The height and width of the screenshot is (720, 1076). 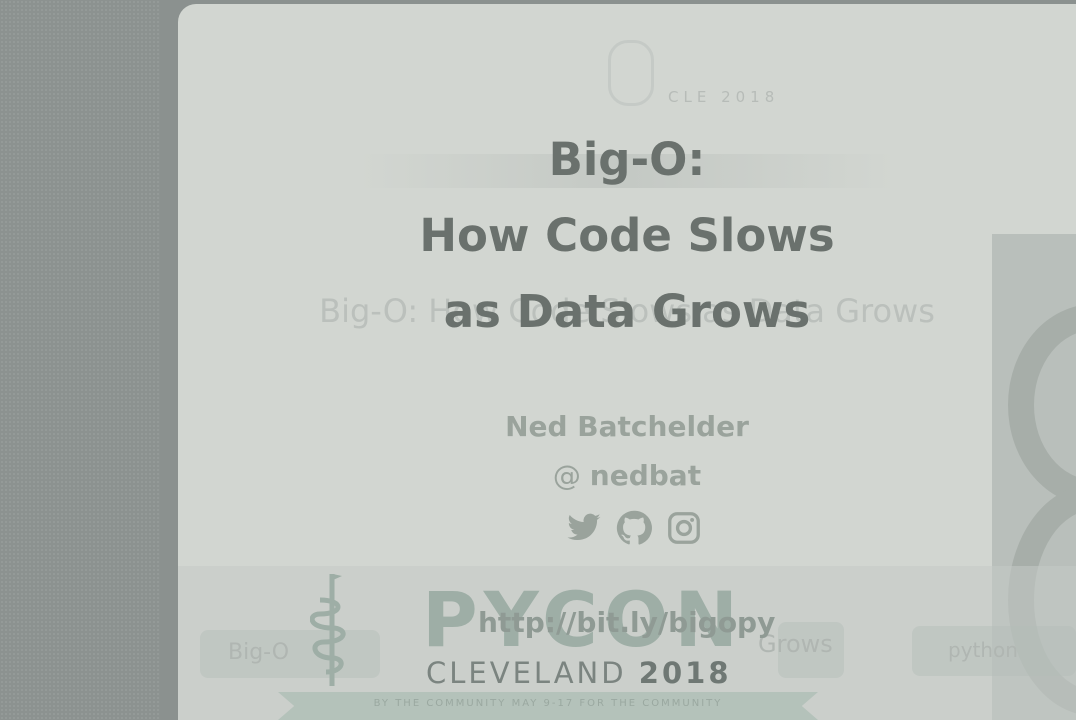 I want to click on ghost-logo, so click(x=631, y=73).